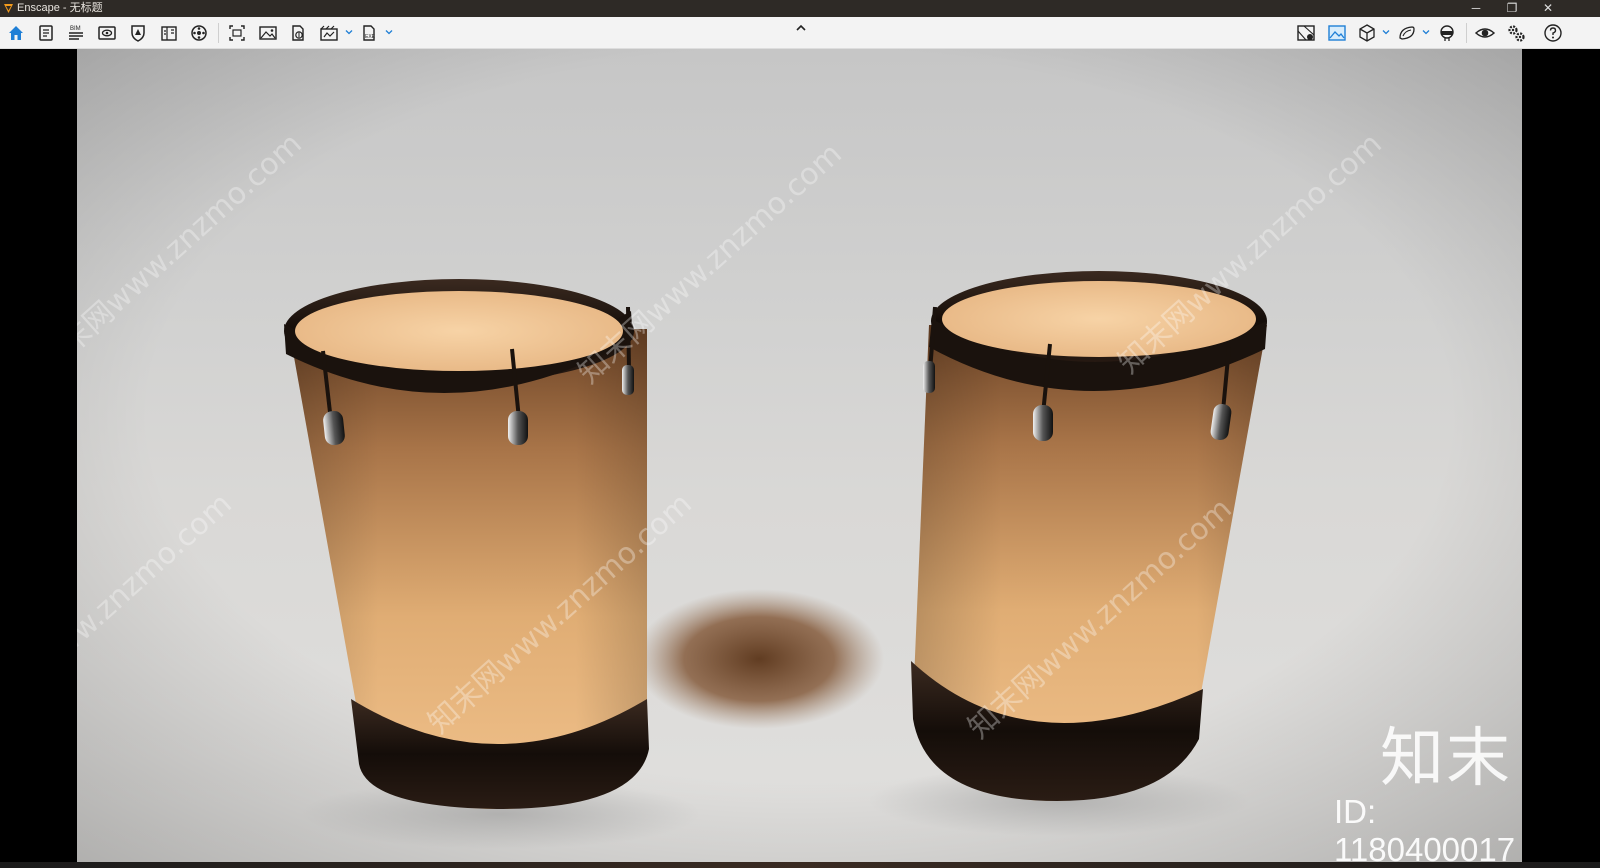 The image size is (1600, 868). Describe the element at coordinates (1337, 33) in the screenshot. I see `image-view-icon` at that location.